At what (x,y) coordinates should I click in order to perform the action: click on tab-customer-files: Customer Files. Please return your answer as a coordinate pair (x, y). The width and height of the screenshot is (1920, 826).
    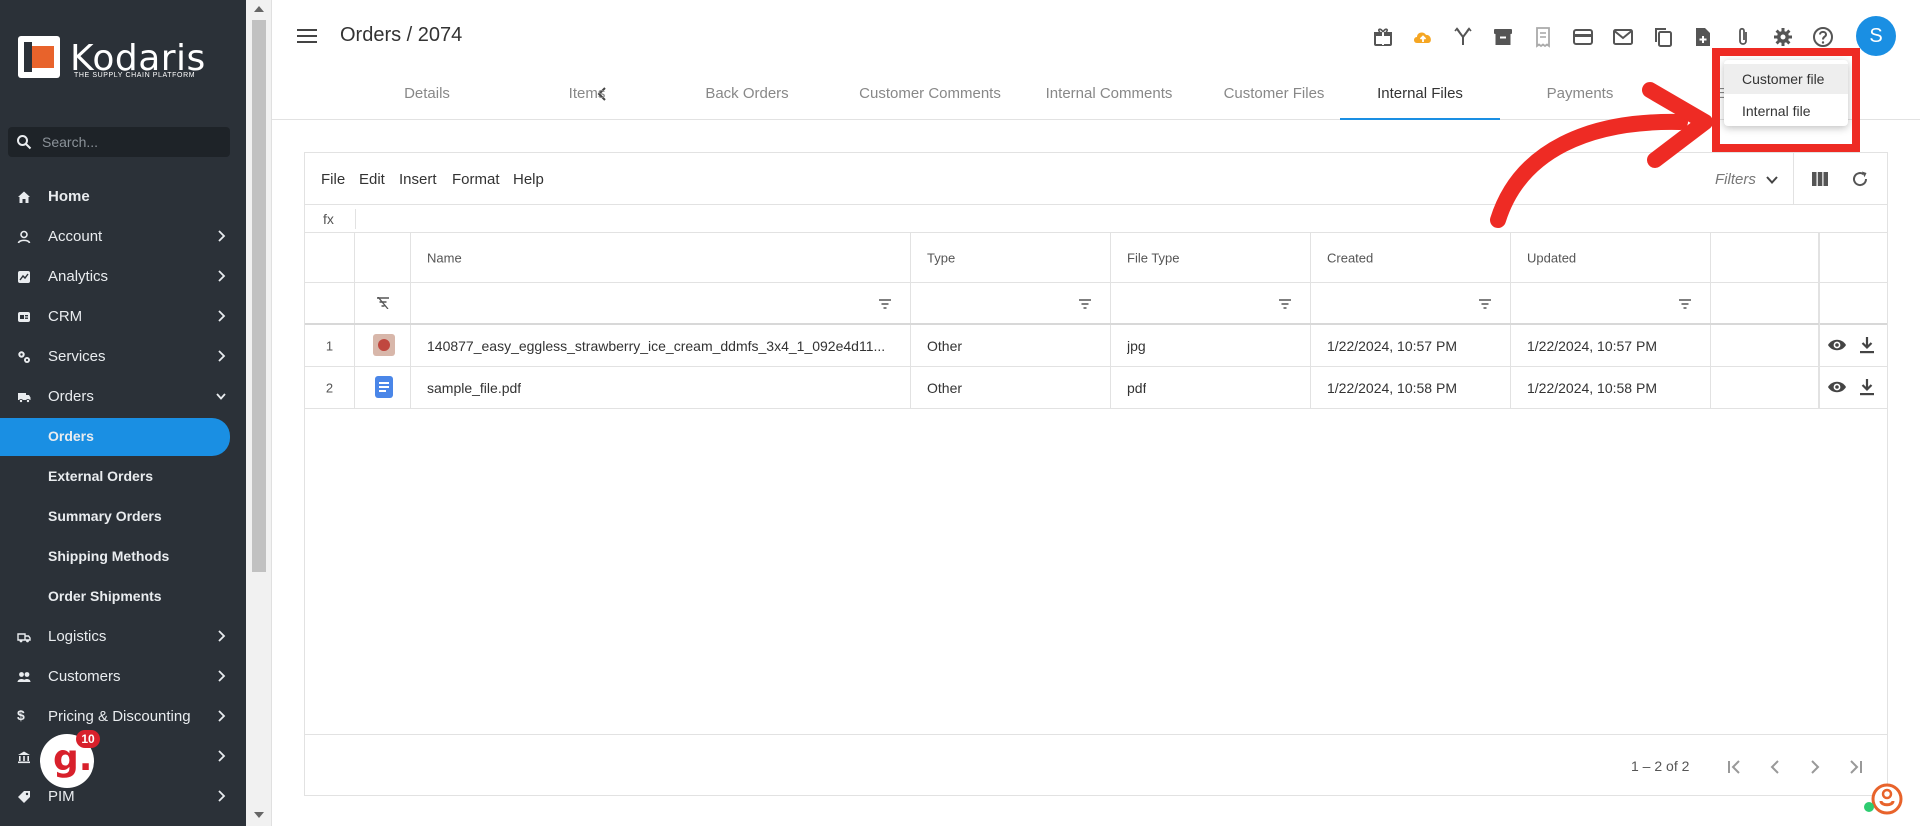
    Looking at the image, I should click on (1274, 99).